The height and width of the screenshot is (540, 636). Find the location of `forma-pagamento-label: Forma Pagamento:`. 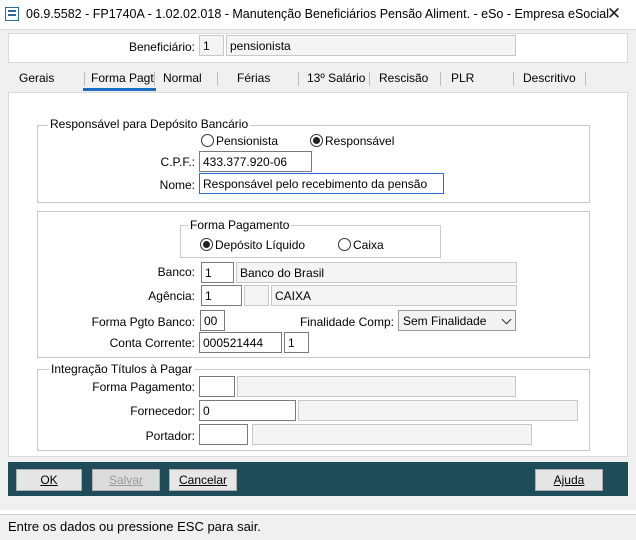

forma-pagamento-label: Forma Pagamento: is located at coordinates (143, 387).